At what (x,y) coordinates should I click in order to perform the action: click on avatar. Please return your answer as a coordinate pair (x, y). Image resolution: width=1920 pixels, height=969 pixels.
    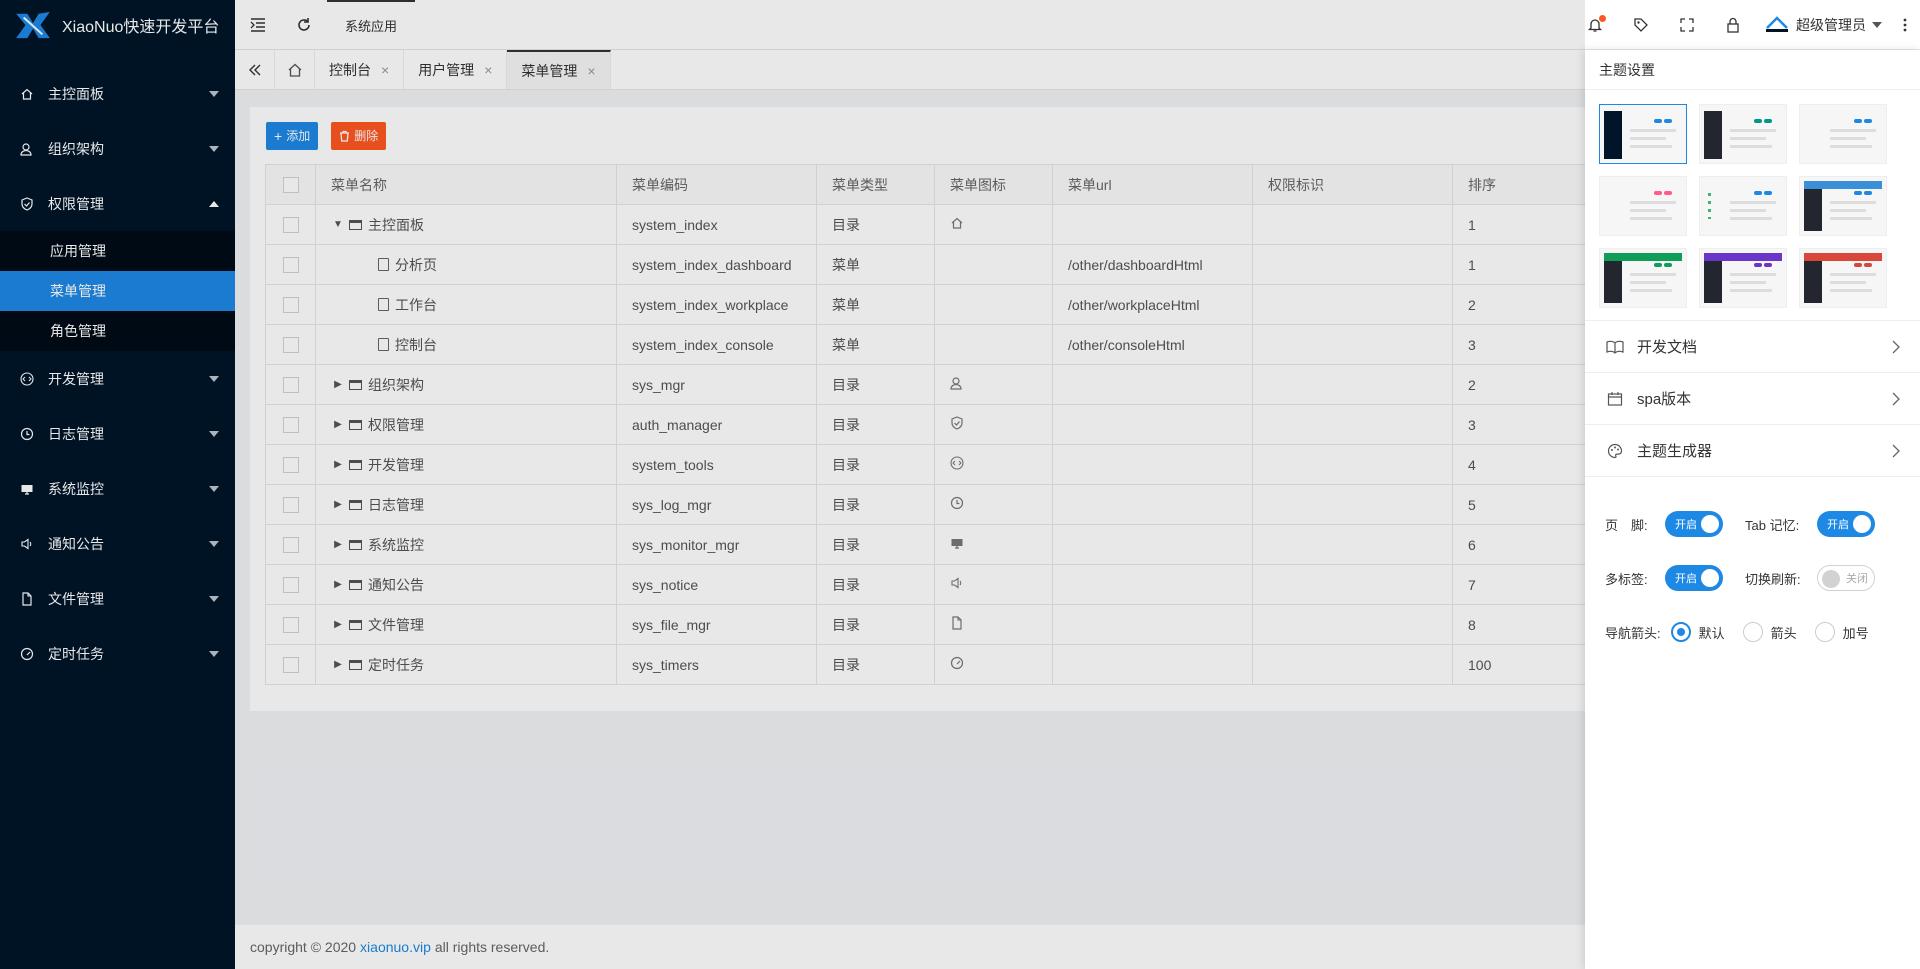
    Looking at the image, I should click on (1777, 23).